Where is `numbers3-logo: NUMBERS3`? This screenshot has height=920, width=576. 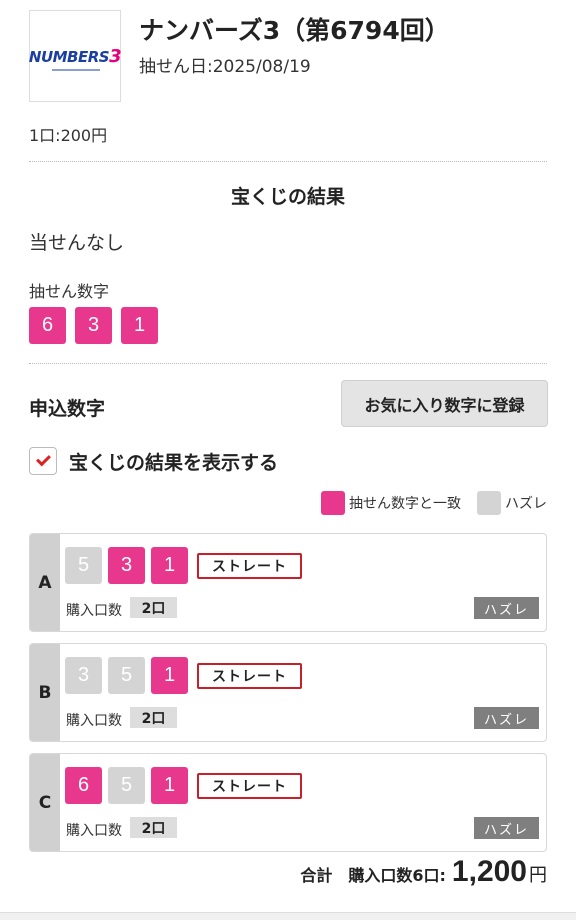 numbers3-logo: NUMBERS3 is located at coordinates (75, 56).